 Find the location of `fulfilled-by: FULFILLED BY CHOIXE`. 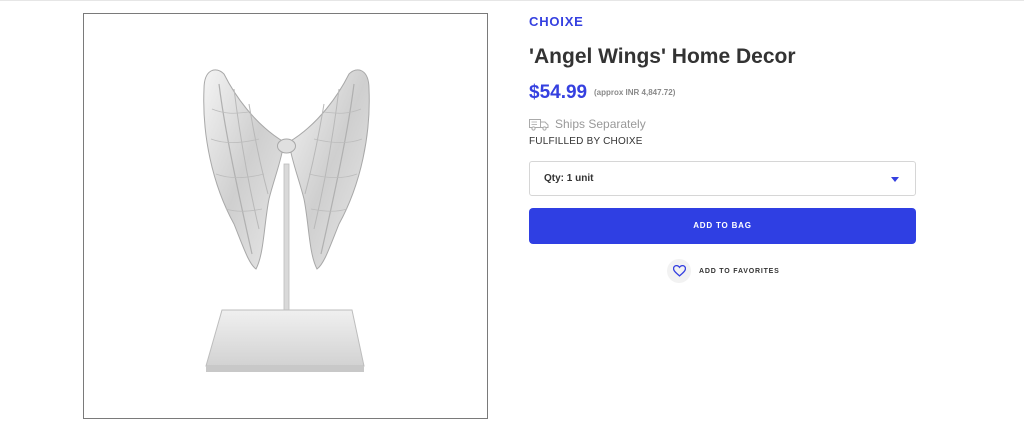

fulfilled-by: FULFILLED BY CHOIXE is located at coordinates (586, 141).